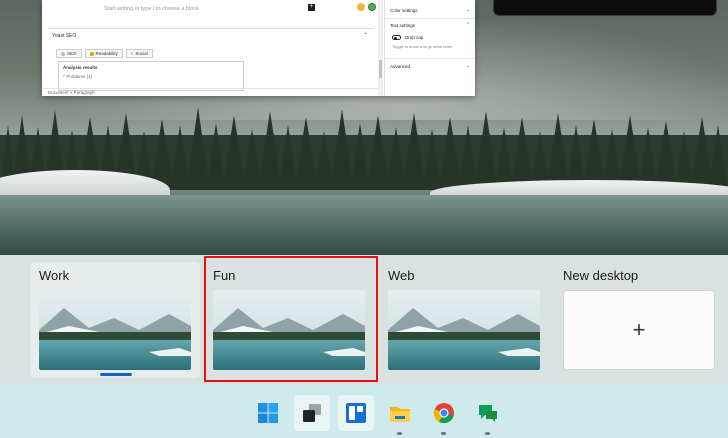 Image resolution: width=728 pixels, height=438 pixels. What do you see at coordinates (291, 319) in the screenshot?
I see `highlight-selection-box` at bounding box center [291, 319].